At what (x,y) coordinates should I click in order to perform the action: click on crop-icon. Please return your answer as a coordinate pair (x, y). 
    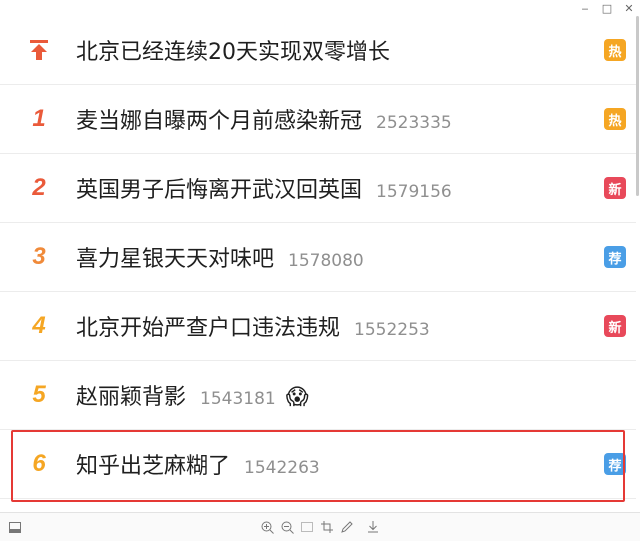
    Looking at the image, I should click on (327, 527).